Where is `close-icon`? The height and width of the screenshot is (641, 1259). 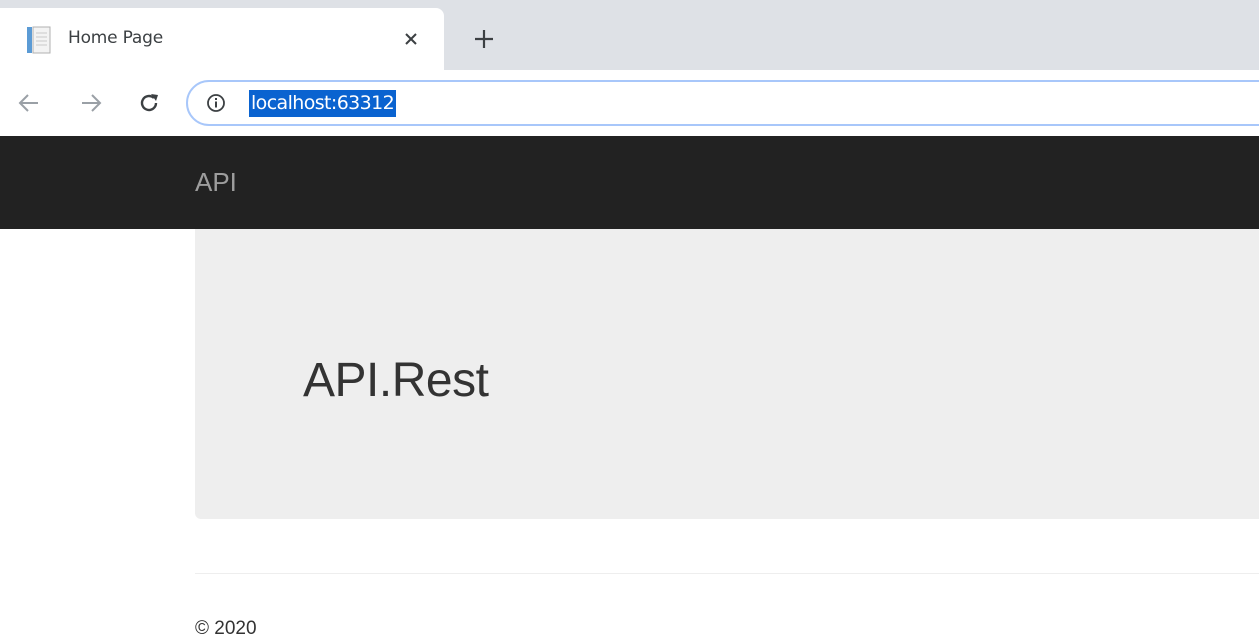
close-icon is located at coordinates (411, 39).